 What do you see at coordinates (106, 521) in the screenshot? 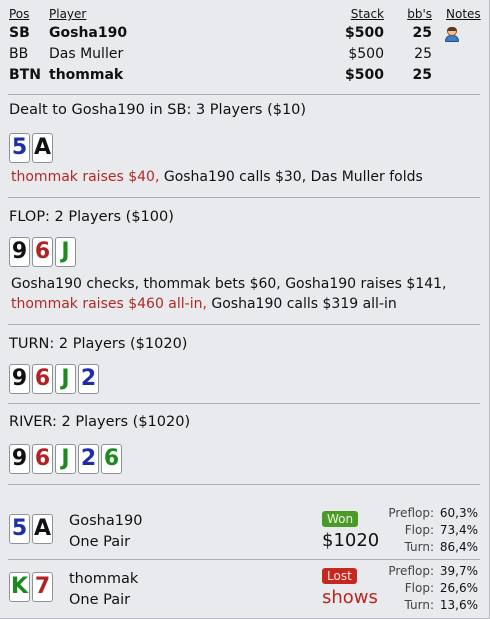
I see `result-player-name: Gosha190` at bounding box center [106, 521].